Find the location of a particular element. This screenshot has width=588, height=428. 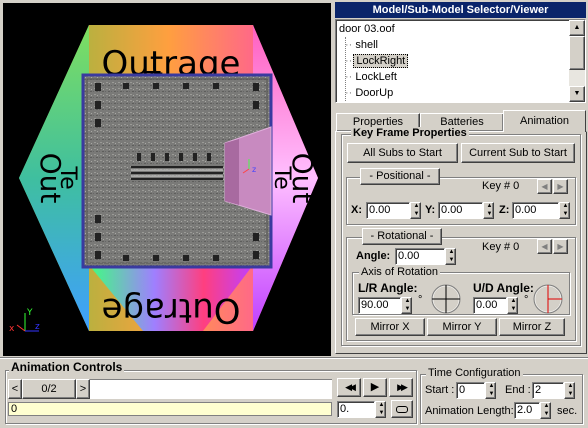

lr-angle-input: 90.00 is located at coordinates (379, 305).